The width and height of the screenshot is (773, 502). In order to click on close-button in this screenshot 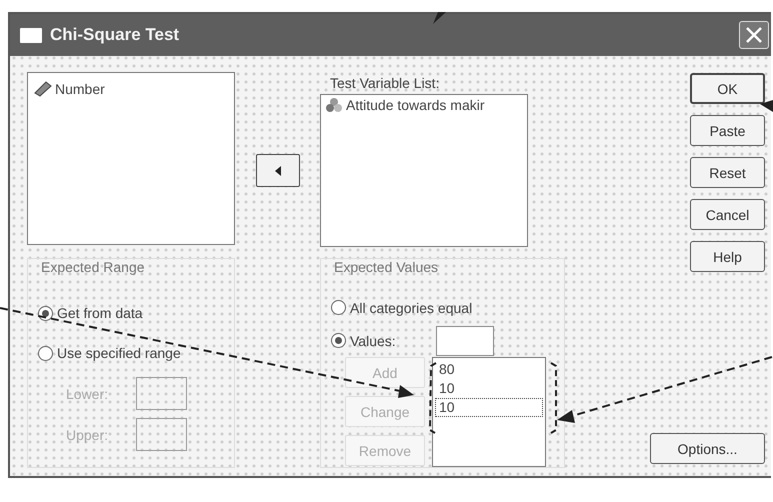, I will do `click(754, 35)`.